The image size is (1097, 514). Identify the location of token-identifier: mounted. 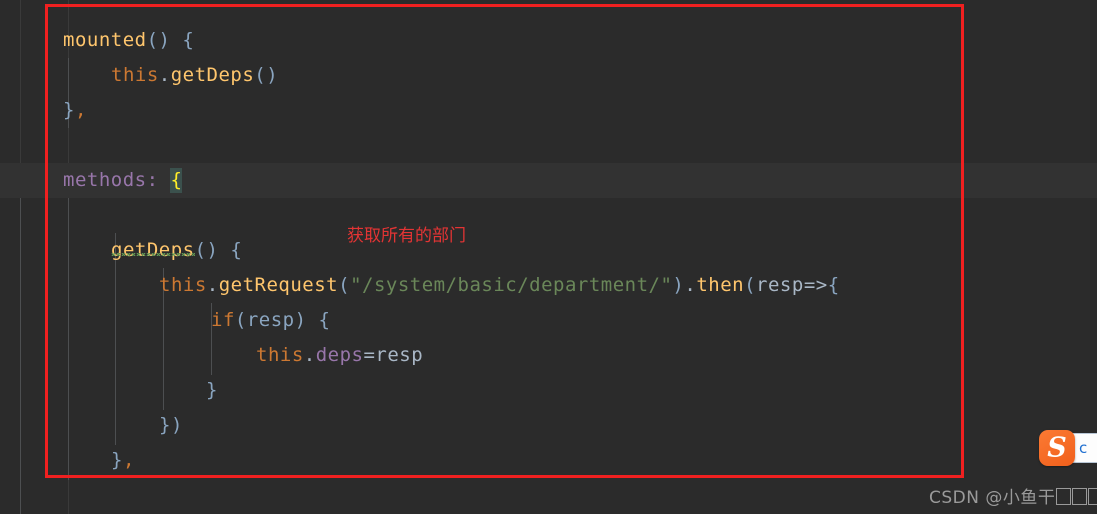
(105, 40).